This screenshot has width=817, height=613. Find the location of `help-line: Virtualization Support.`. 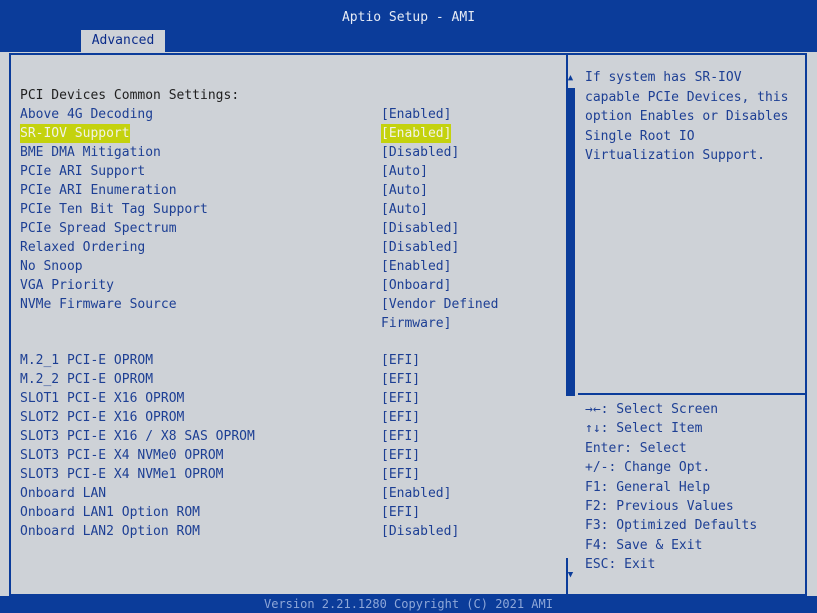

help-line: Virtualization Support. is located at coordinates (675, 155).